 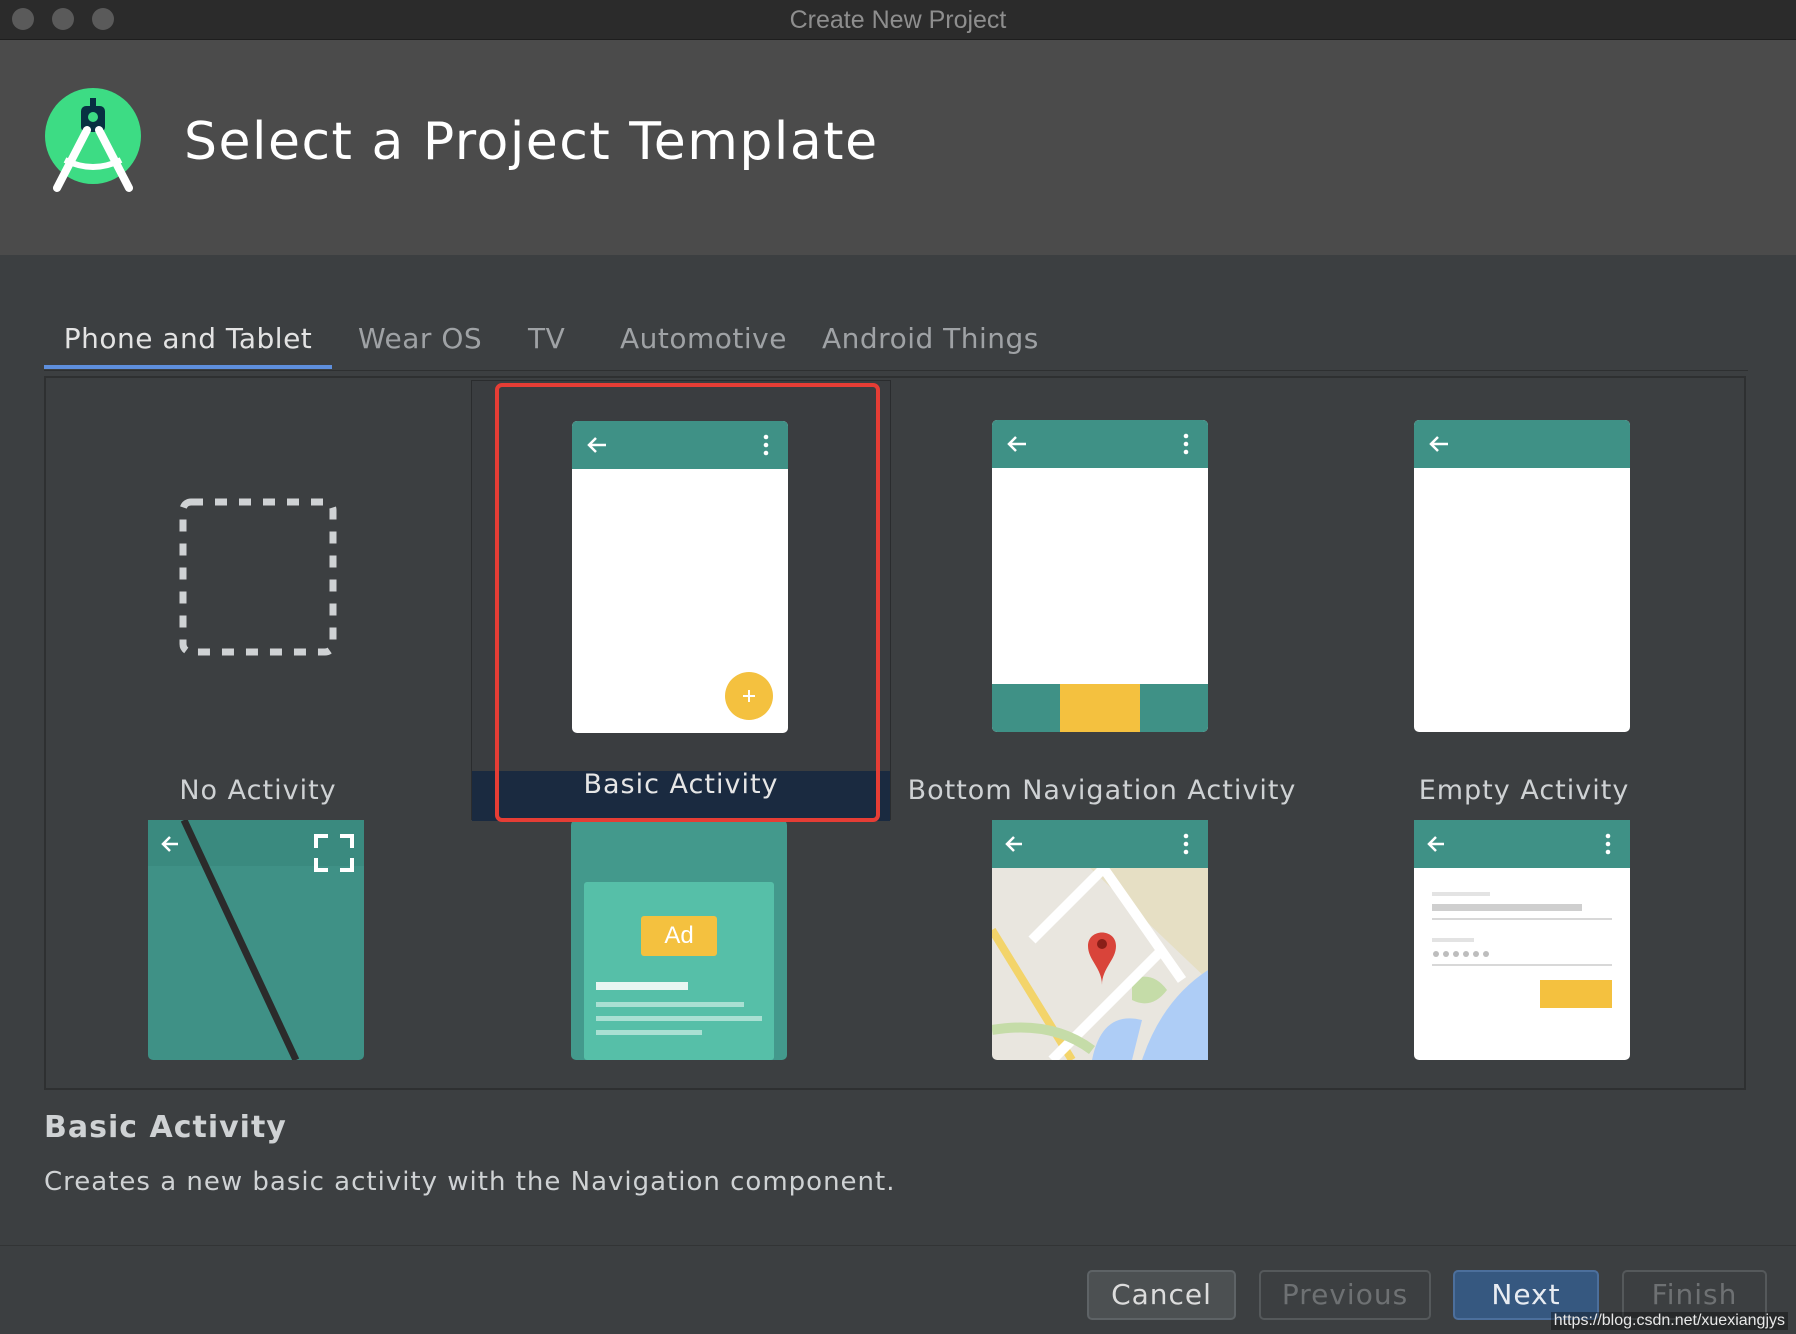 What do you see at coordinates (531, 142) in the screenshot?
I see `page-title: Select a Project Template` at bounding box center [531, 142].